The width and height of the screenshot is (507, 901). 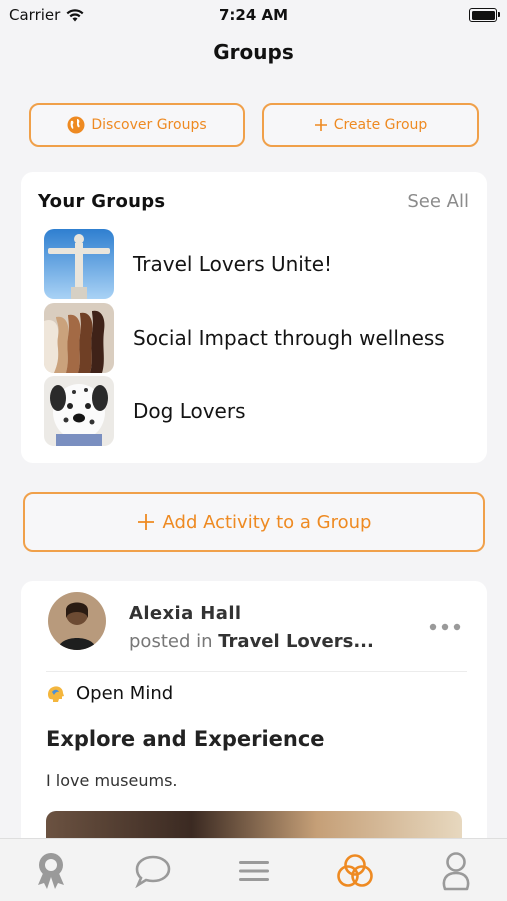 I want to click on tab-bar, so click(x=253, y=869).